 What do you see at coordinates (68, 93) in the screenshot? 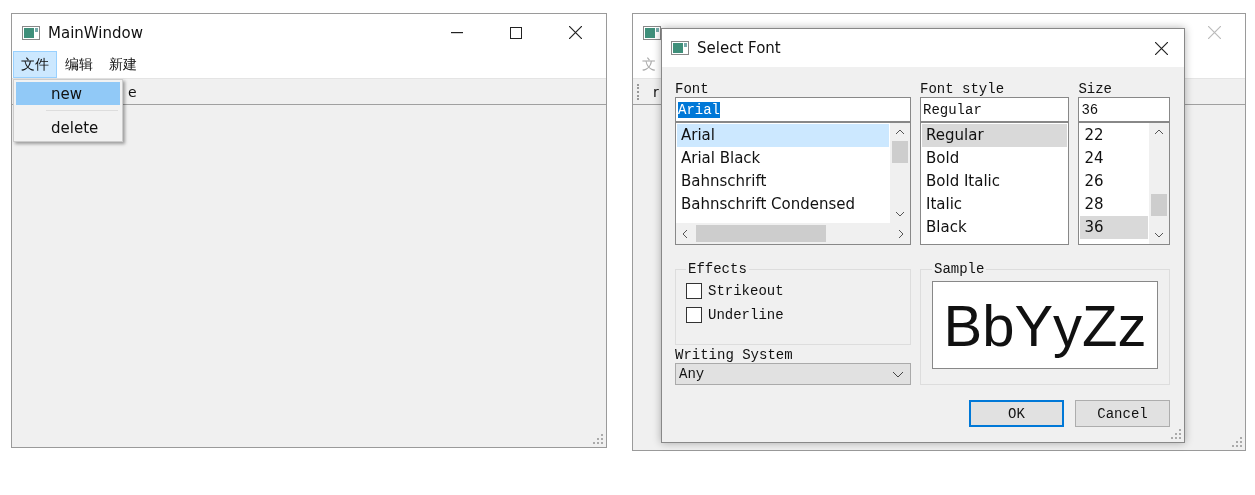
I see `menu-entry: new` at bounding box center [68, 93].